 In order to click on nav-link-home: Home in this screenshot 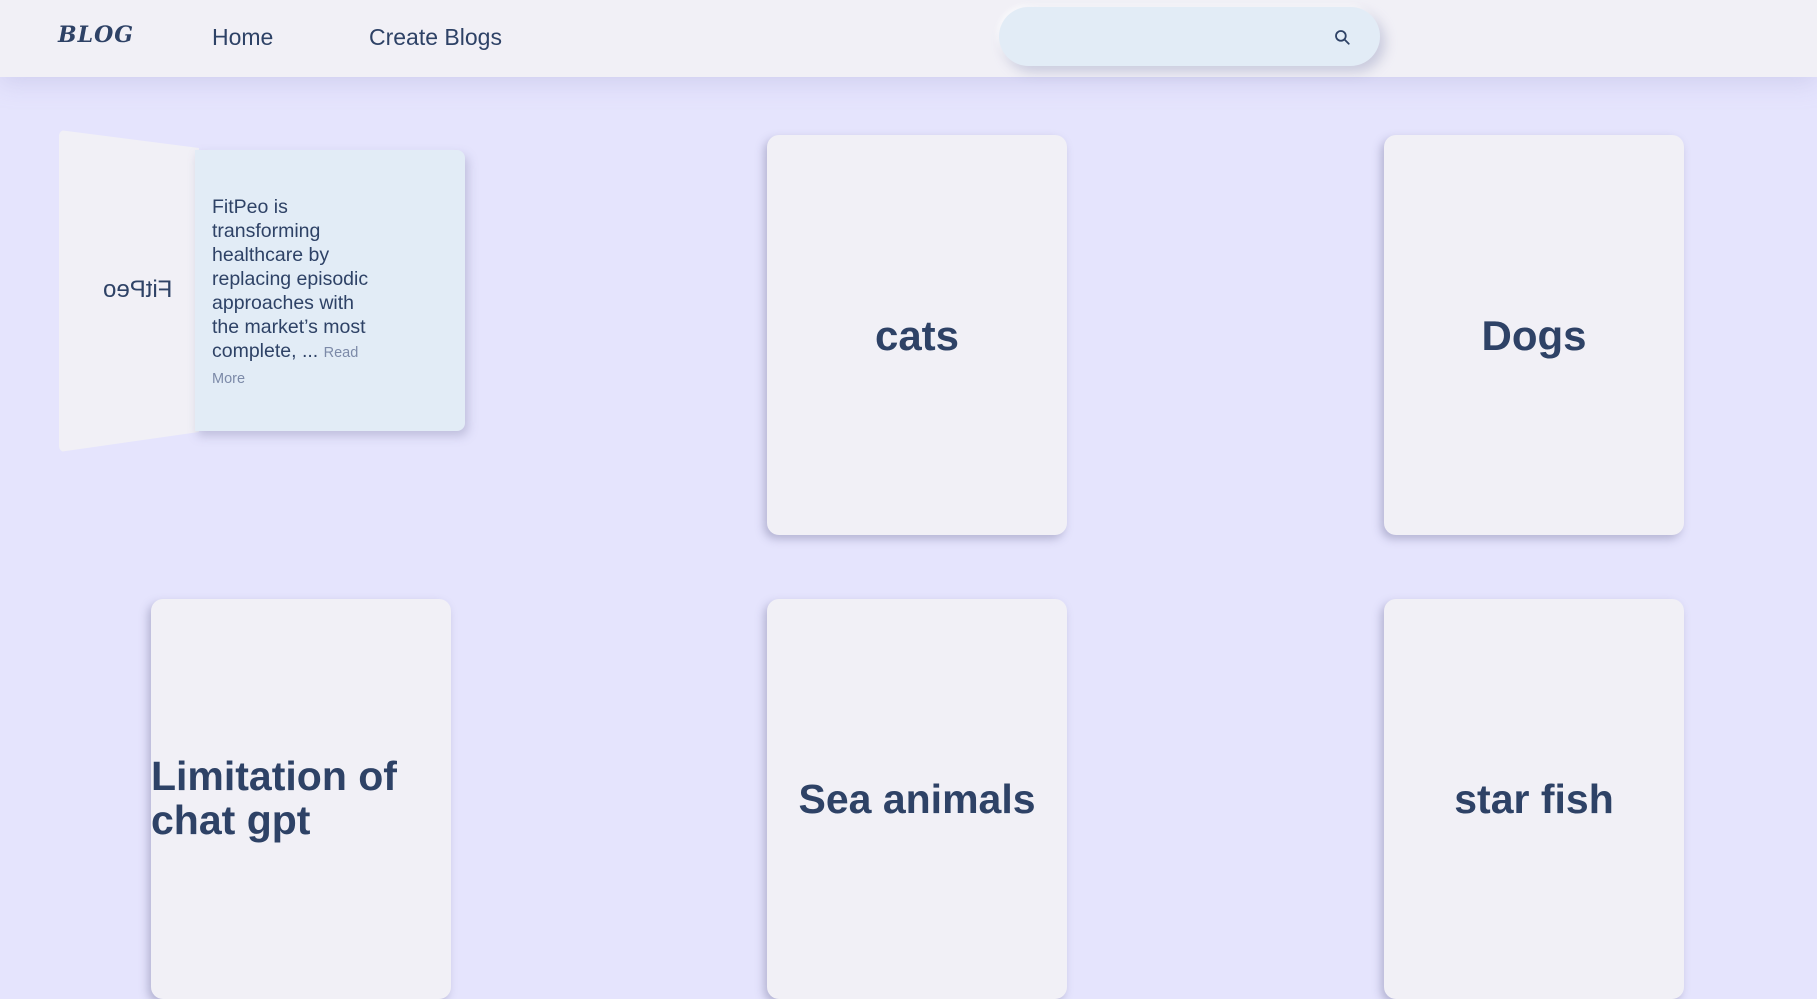, I will do `click(242, 37)`.